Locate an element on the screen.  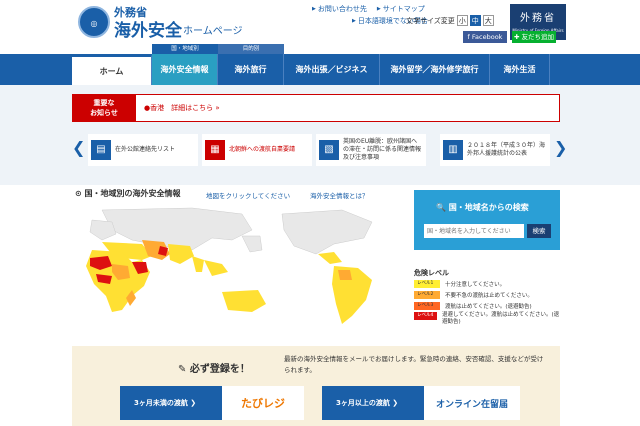
line-button: ✚ 友だち追加 is located at coordinates (534, 37).